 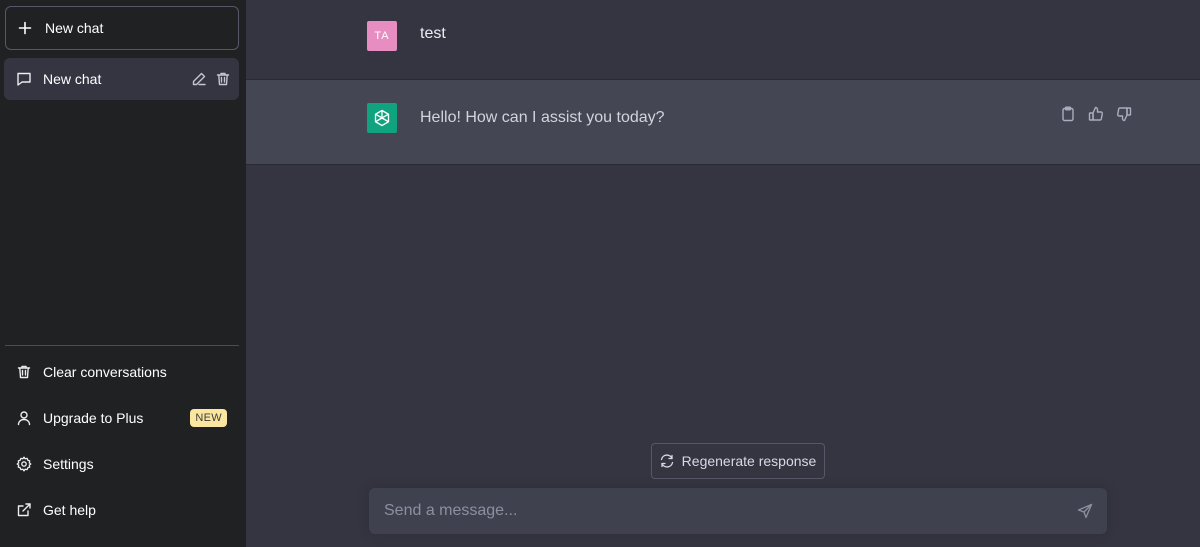 I want to click on user-message-text: test, so click(x=433, y=33).